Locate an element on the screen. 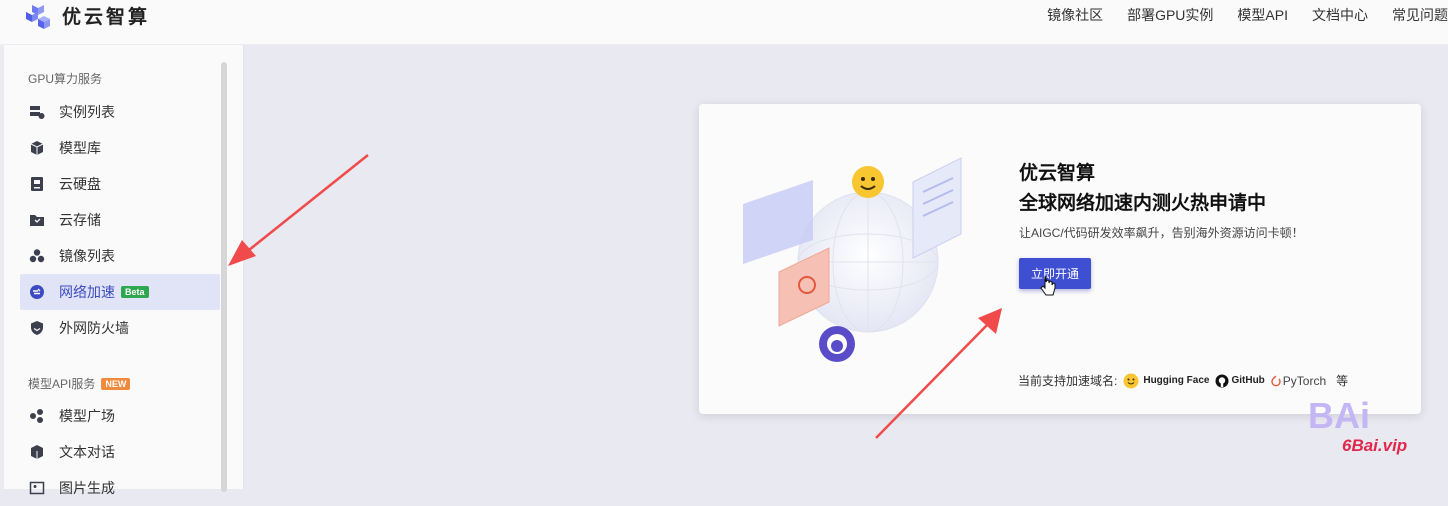 This screenshot has height=506, width=1448. server-icon is located at coordinates (37, 112).